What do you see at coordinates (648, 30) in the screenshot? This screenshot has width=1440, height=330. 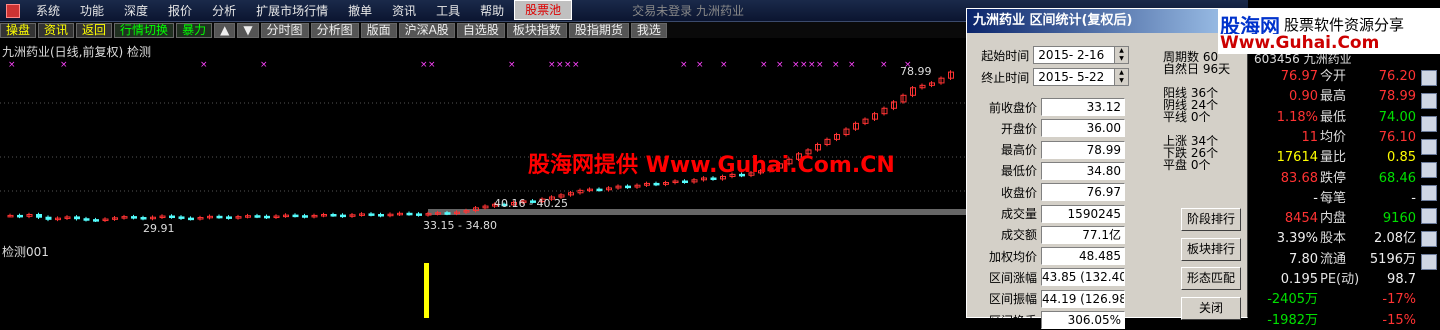 I see `toolbar-button-14: 我选` at bounding box center [648, 30].